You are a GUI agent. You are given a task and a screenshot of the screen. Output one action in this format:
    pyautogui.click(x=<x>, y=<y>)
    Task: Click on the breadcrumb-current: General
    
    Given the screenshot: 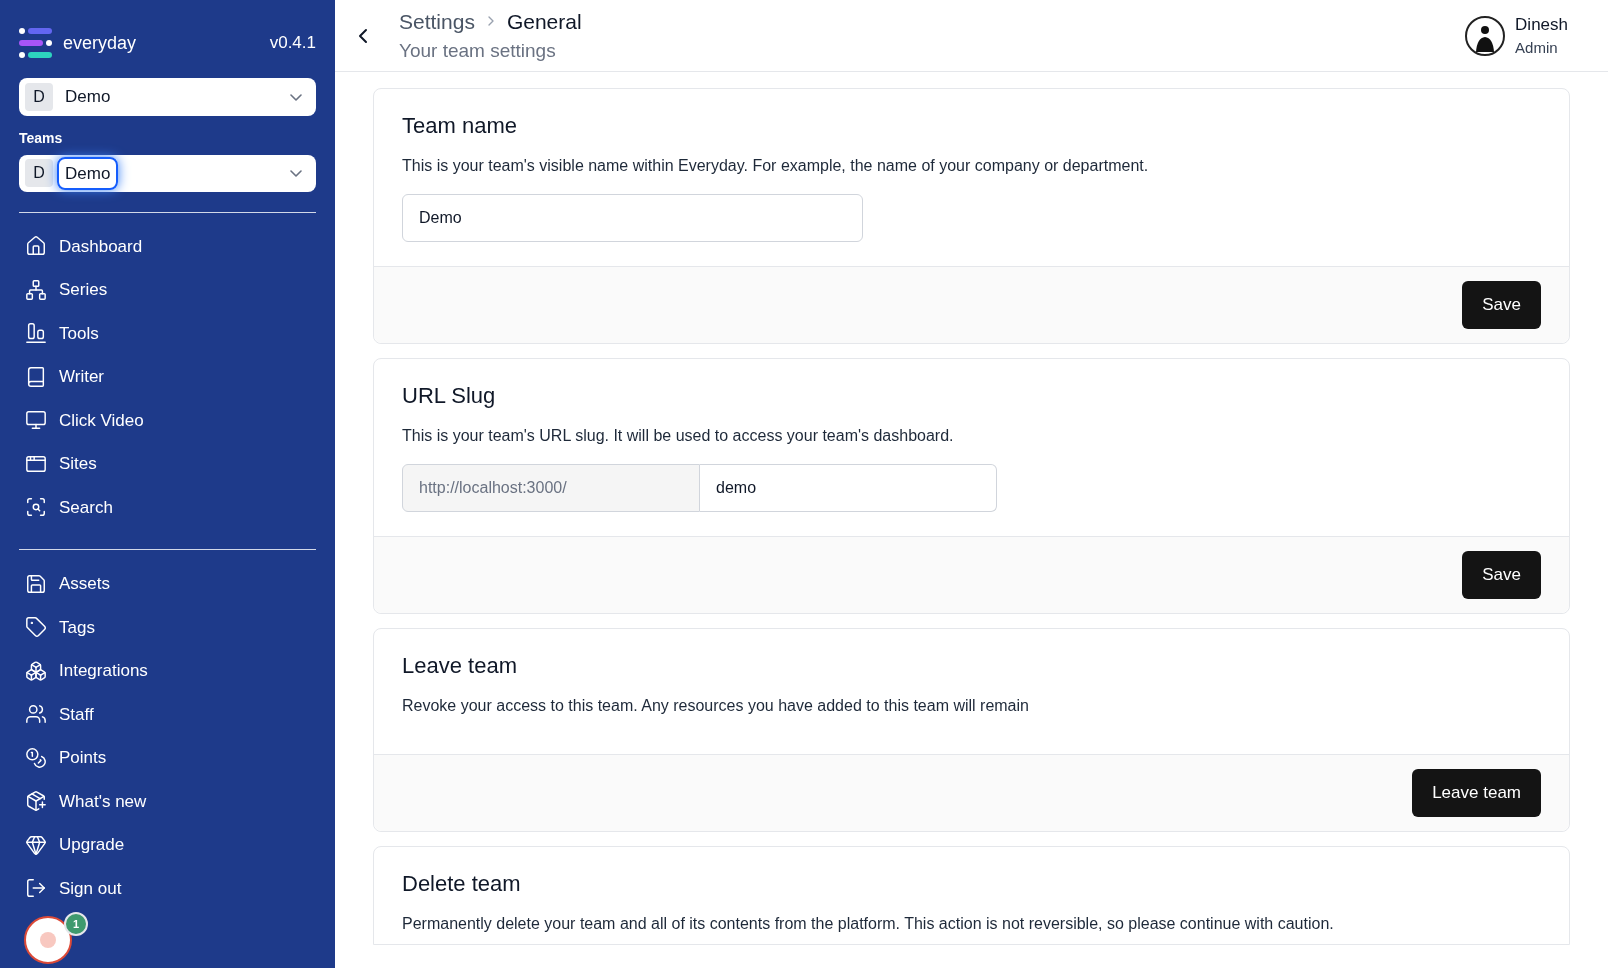 What is the action you would take?
    pyautogui.click(x=544, y=21)
    